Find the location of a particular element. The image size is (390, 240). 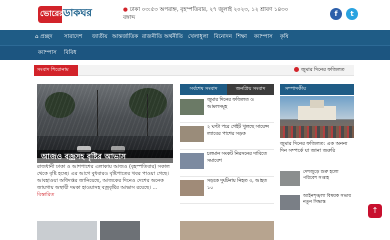

subnav-item-2: বিবিধ is located at coordinates (70, 53).